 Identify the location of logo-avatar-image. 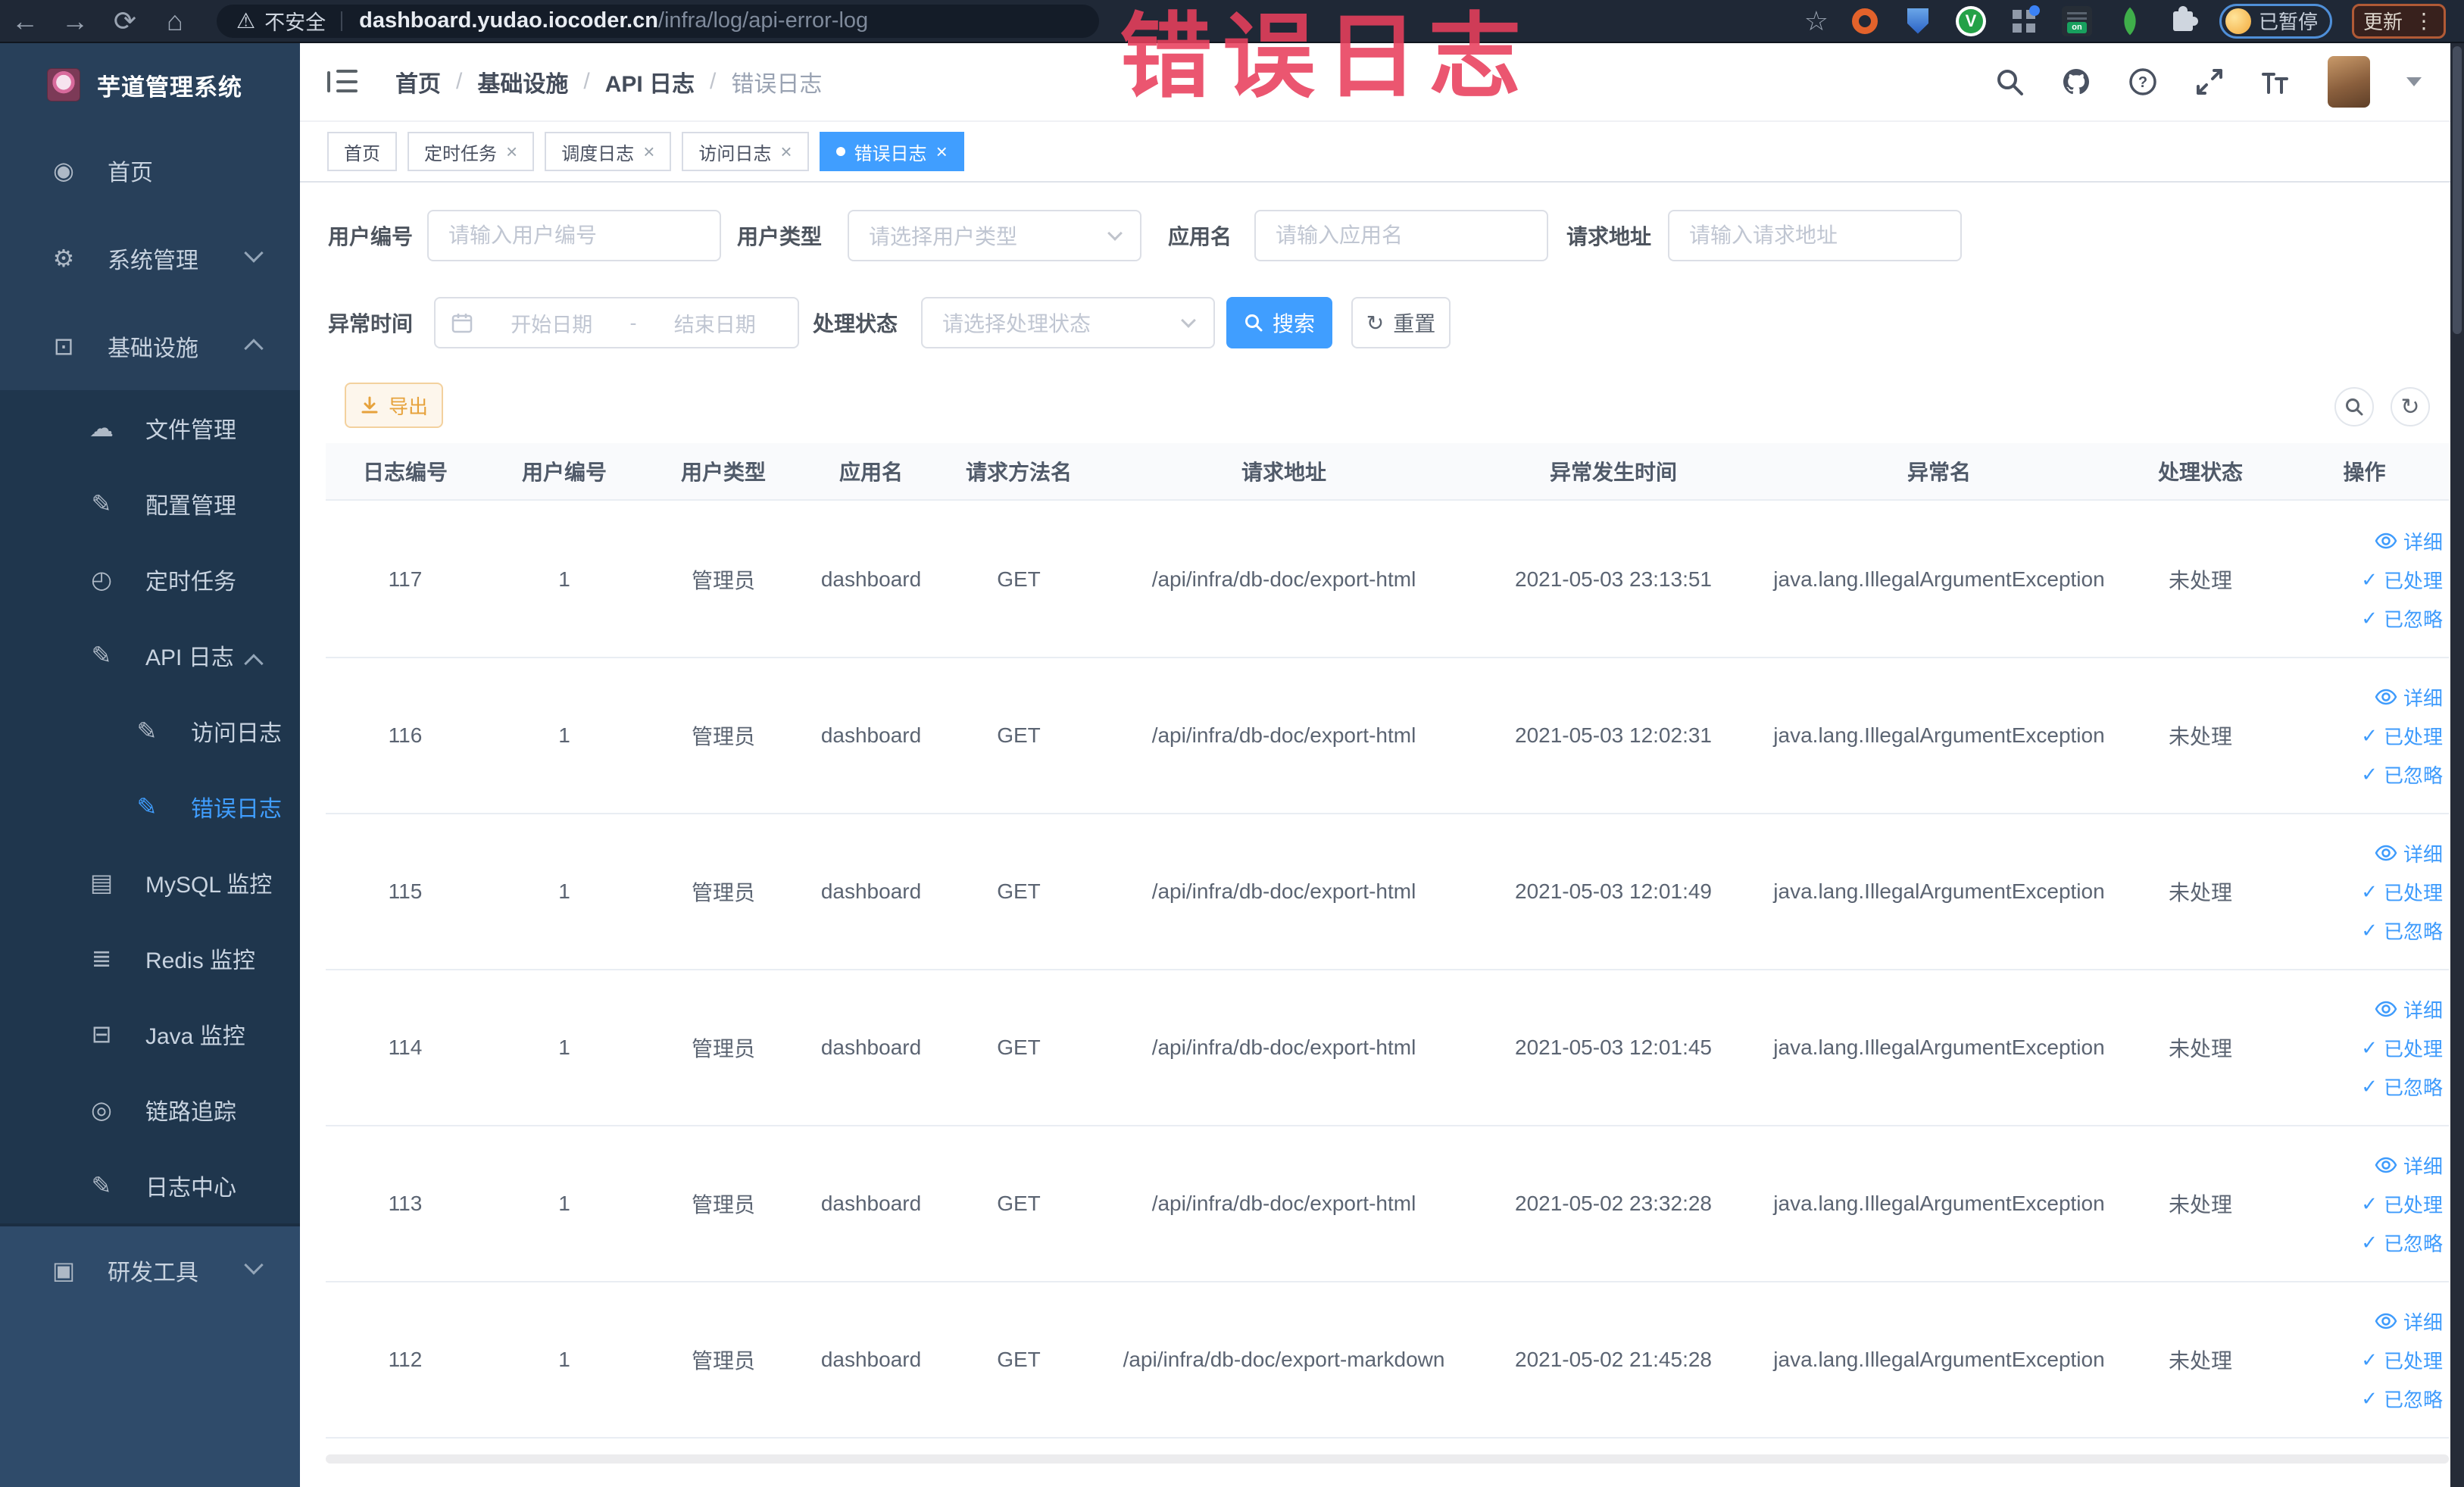
(63, 85).